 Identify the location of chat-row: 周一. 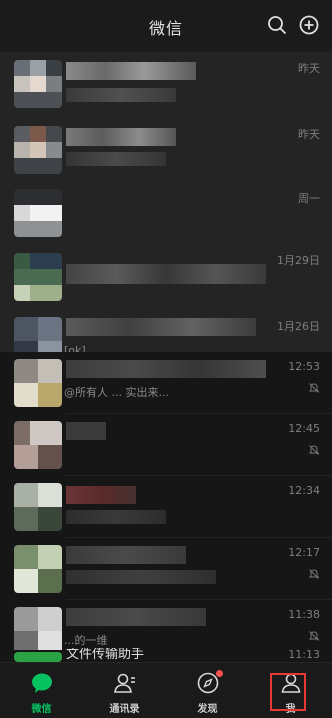
(166, 213).